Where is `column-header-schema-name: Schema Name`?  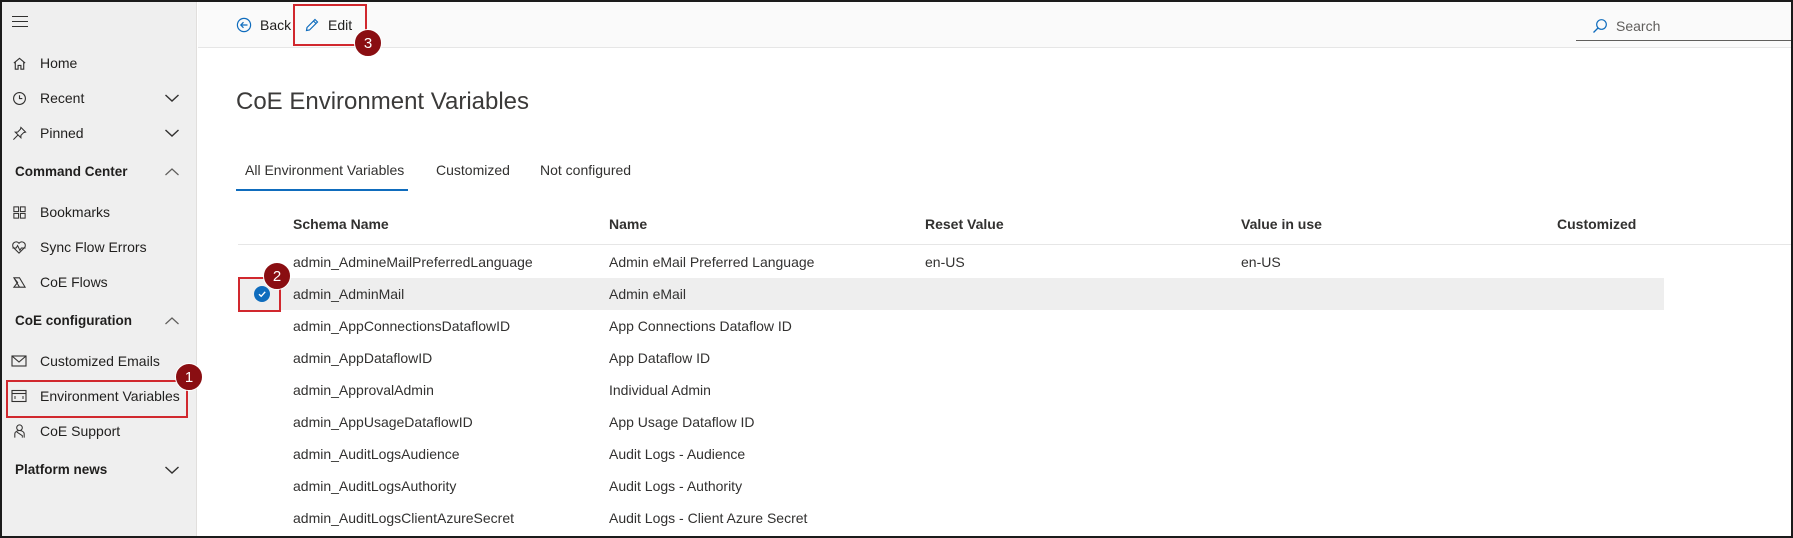
column-header-schema-name: Schema Name is located at coordinates (341, 224).